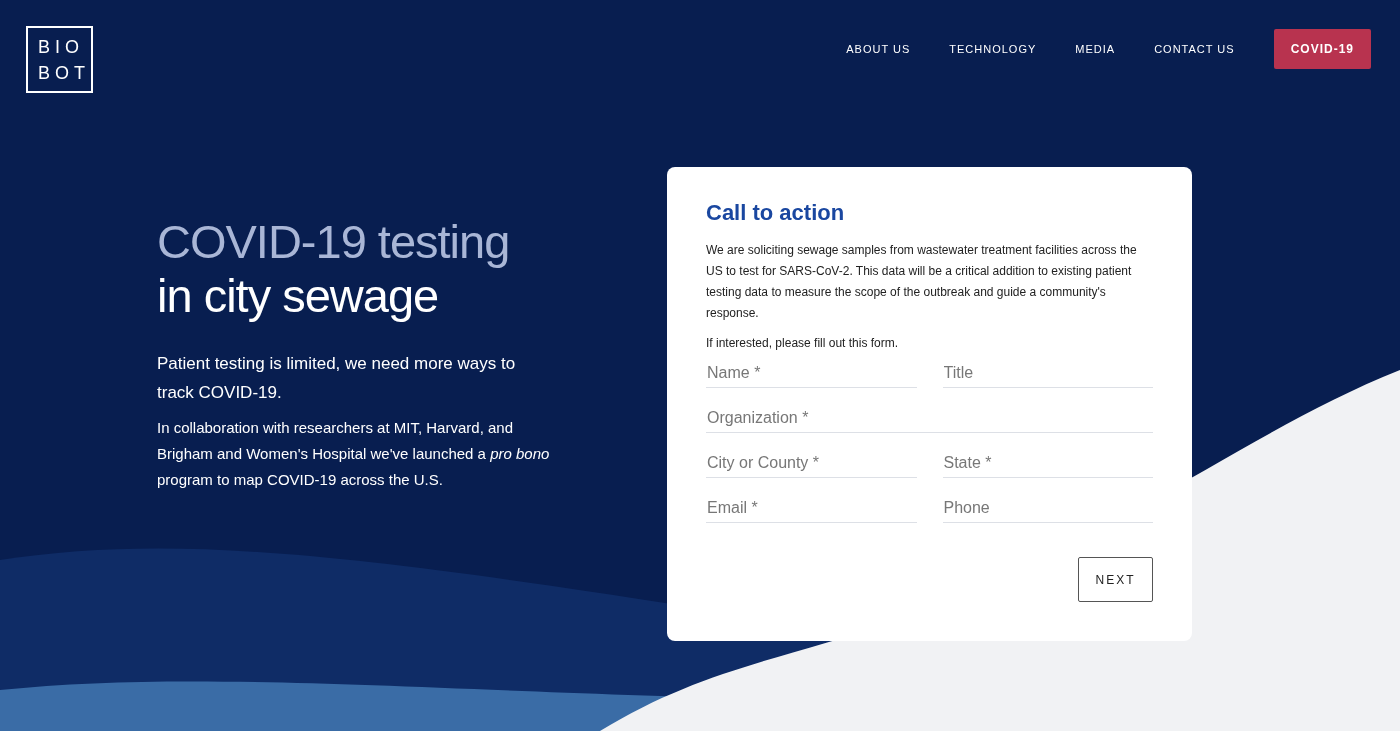 Image resolution: width=1400 pixels, height=731 pixels. What do you see at coordinates (1322, 49) in the screenshot?
I see `covid-button: COVID-19` at bounding box center [1322, 49].